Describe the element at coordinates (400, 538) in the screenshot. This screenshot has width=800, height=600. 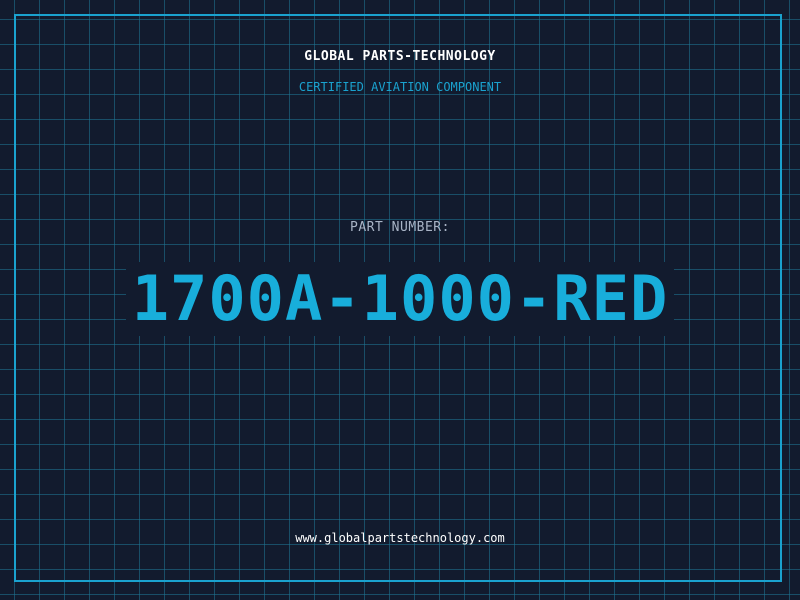
I see `website-url: www.globalpartstechnology.com` at that location.